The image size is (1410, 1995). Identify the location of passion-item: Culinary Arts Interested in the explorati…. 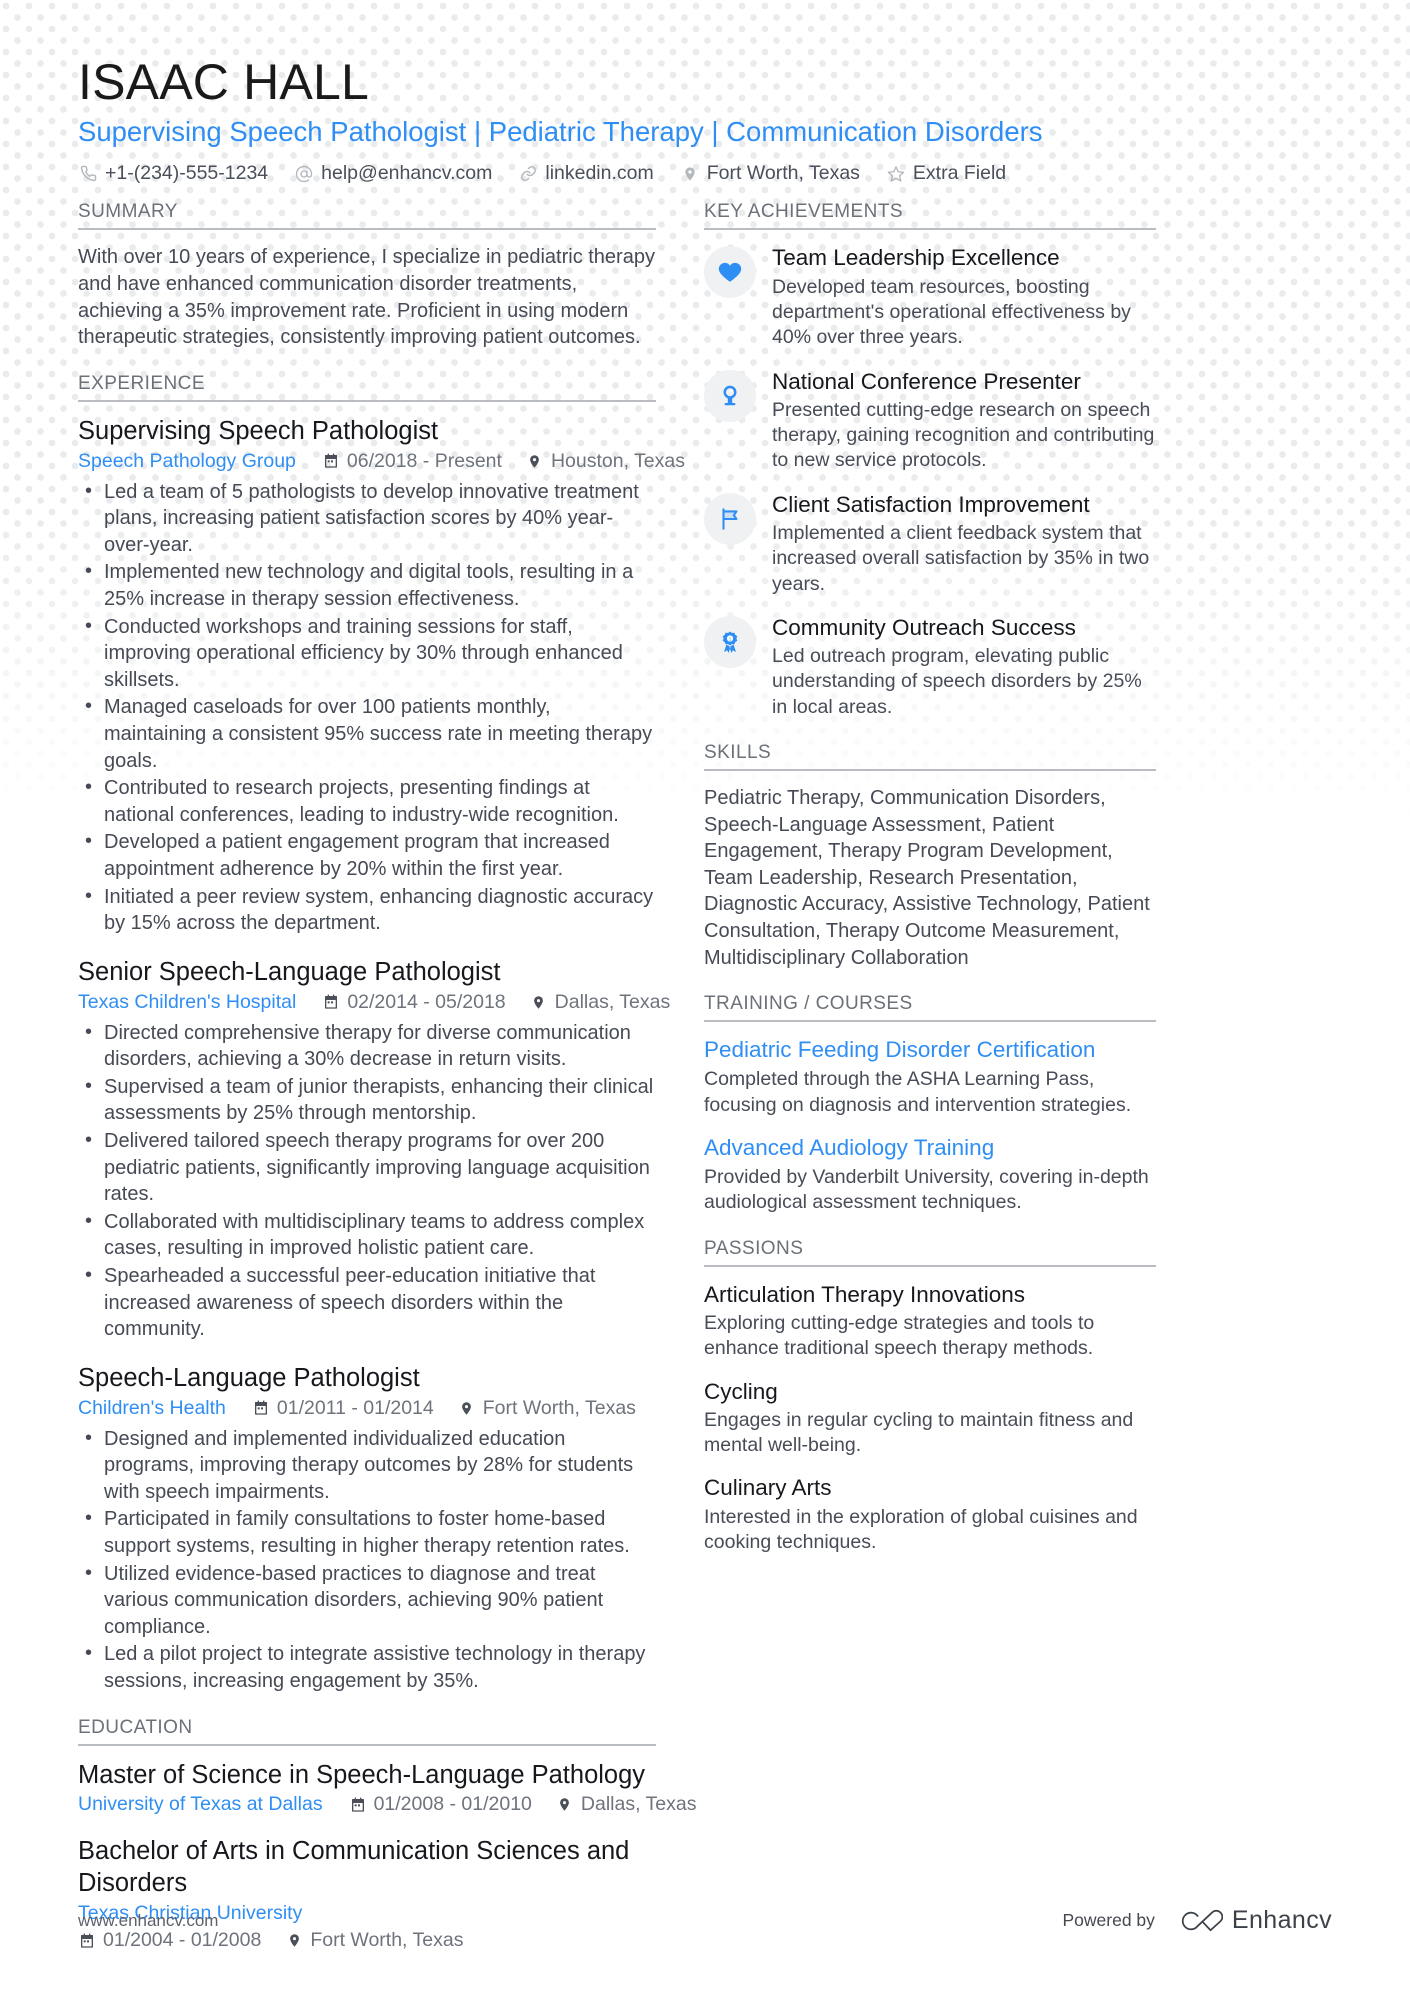
(930, 1514).